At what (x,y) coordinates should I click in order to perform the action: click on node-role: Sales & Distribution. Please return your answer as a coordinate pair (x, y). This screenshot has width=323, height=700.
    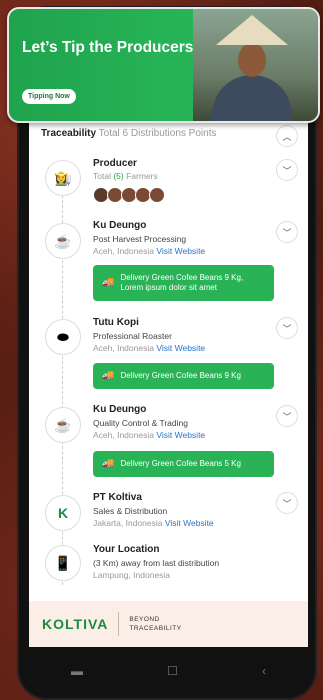
    Looking at the image, I should click on (130, 511).